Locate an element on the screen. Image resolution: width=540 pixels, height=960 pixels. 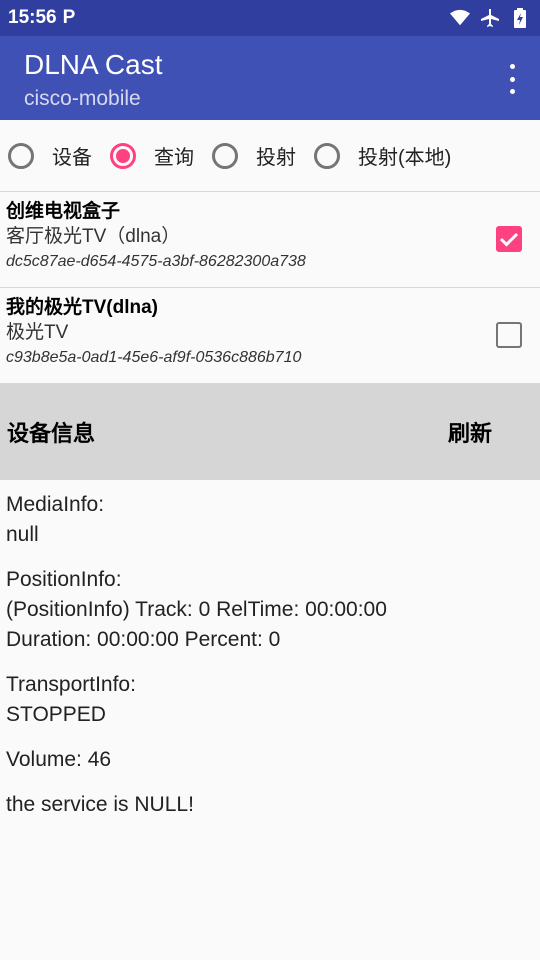
radio-cast: 投射 is located at coordinates (254, 155).